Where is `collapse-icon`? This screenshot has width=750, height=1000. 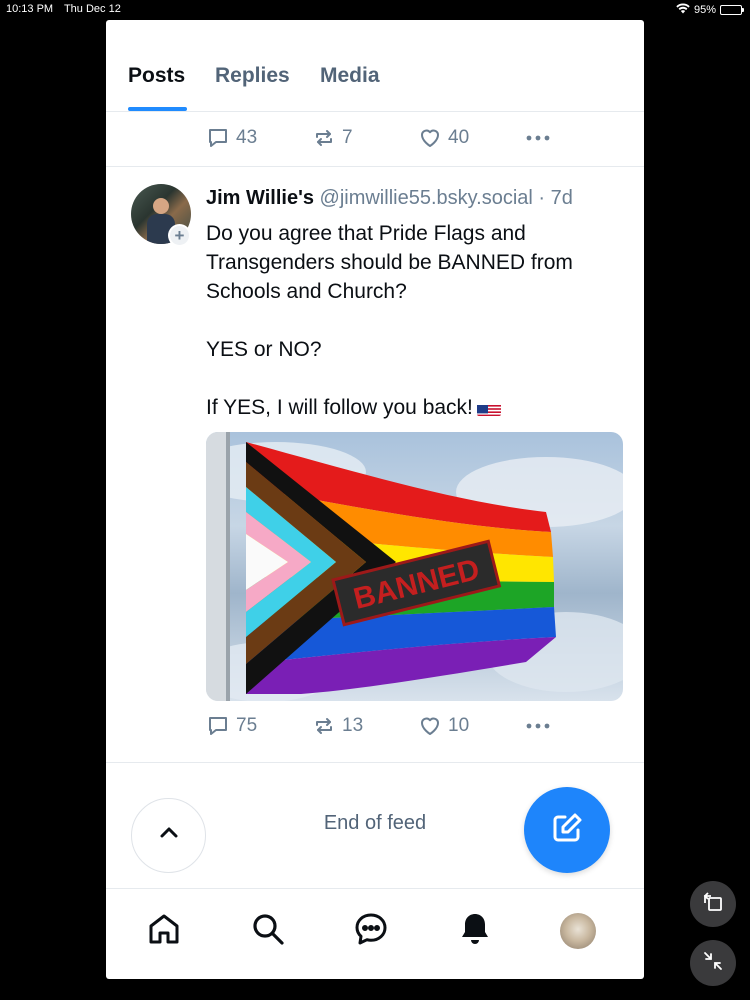 collapse-icon is located at coordinates (713, 963).